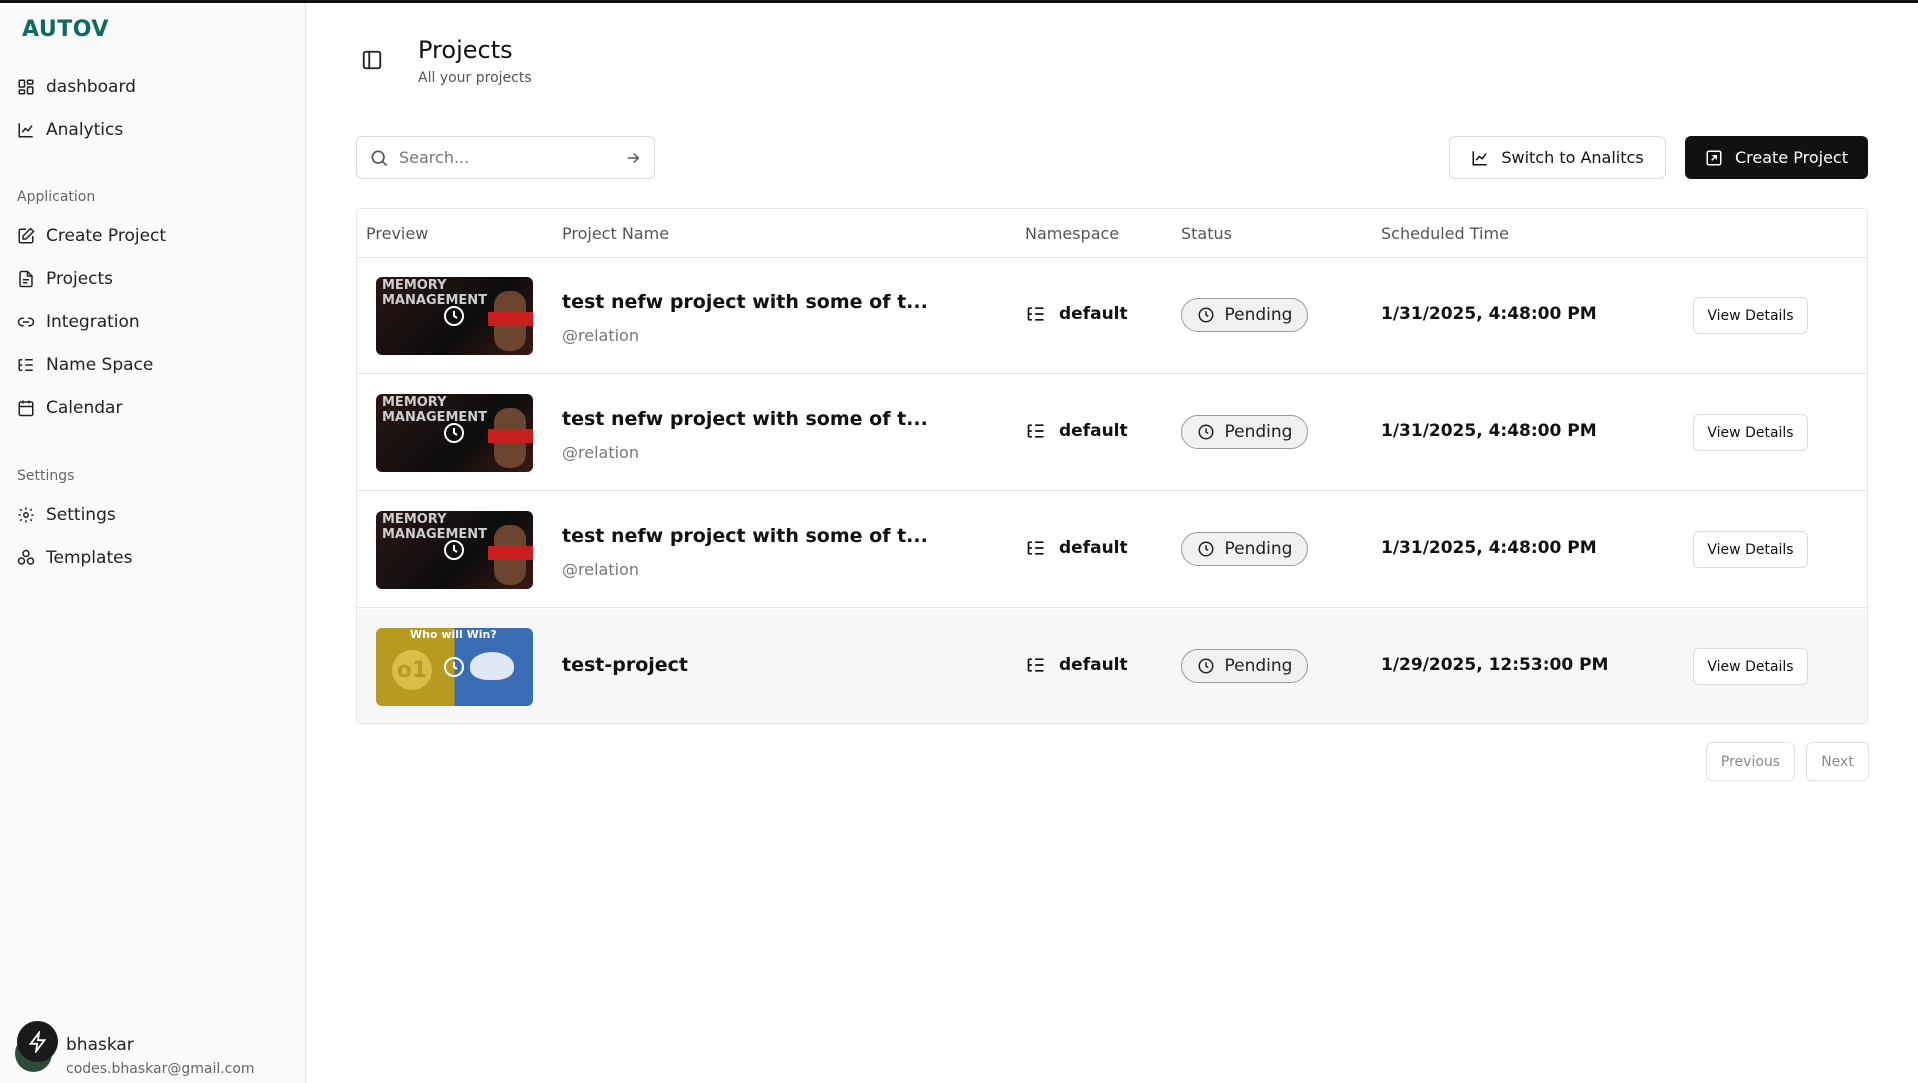 This screenshot has width=1918, height=1083. Describe the element at coordinates (85, 365) in the screenshot. I see `sidebar-item-name-space: Name Space` at that location.